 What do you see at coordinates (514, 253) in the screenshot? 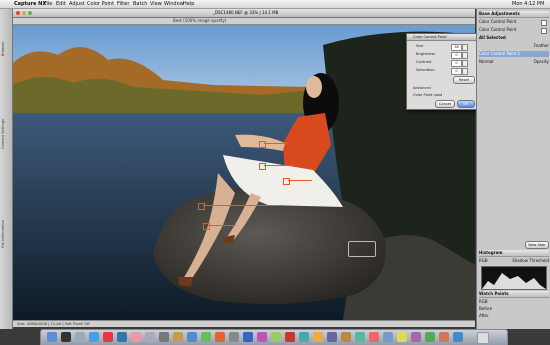
I see `histogram-header: Histogram` at bounding box center [514, 253].